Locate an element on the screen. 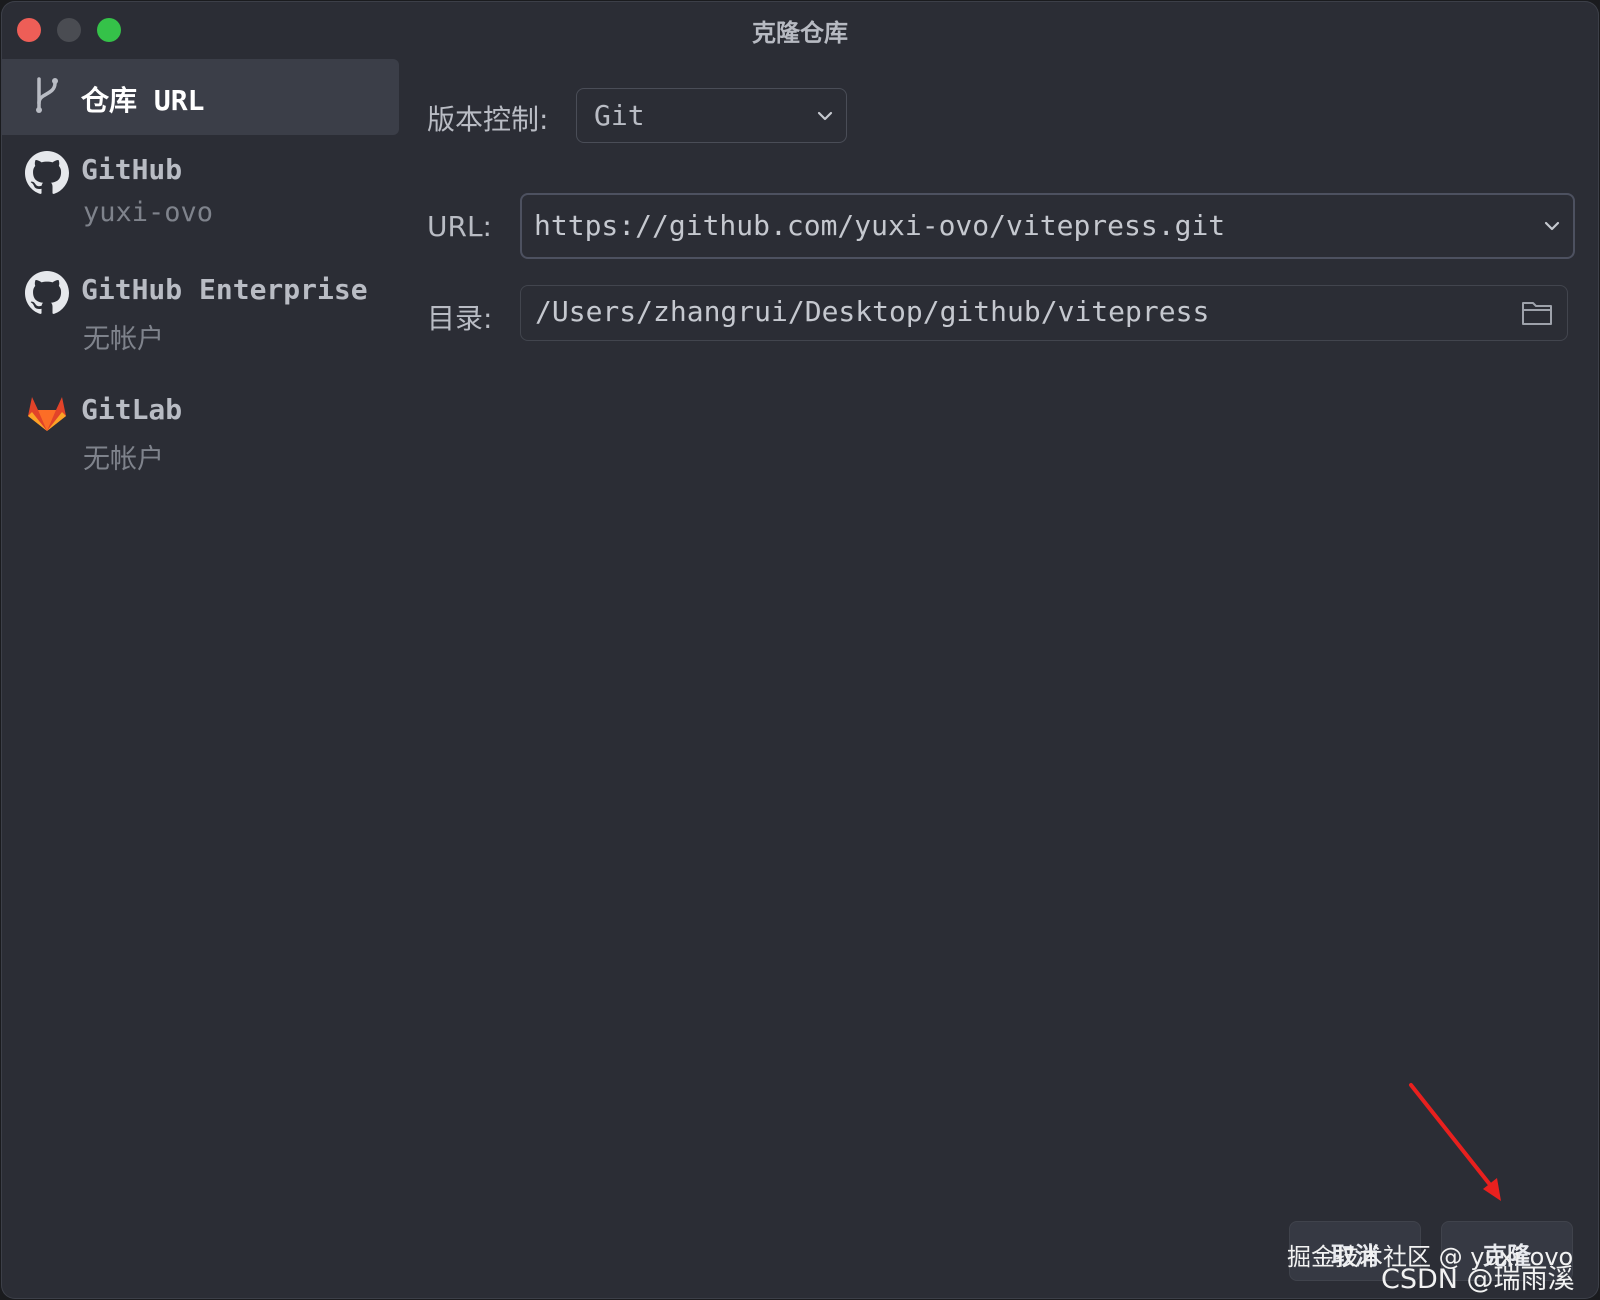  url-label: URL: is located at coordinates (459, 226).